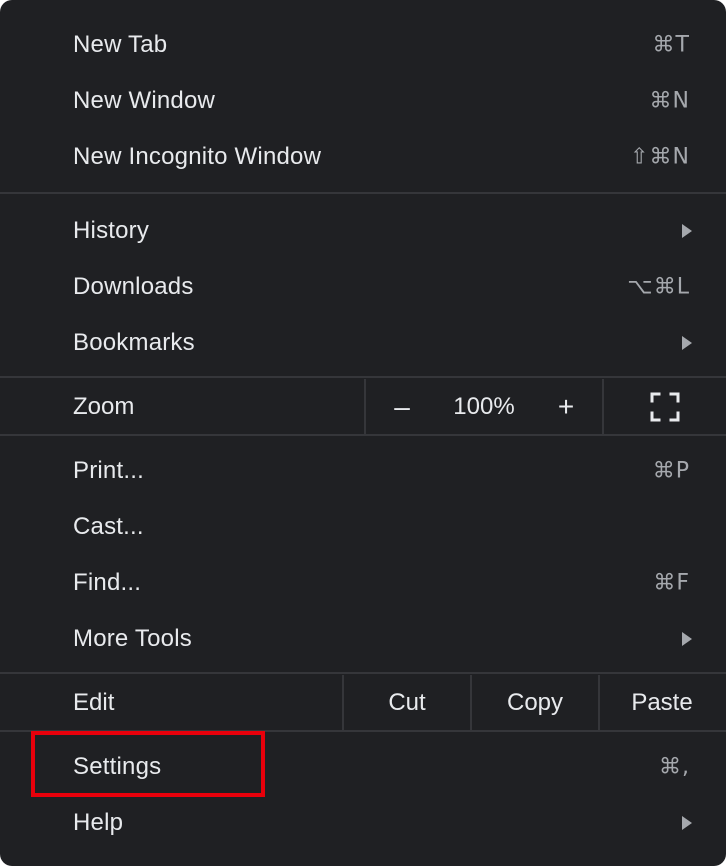 This screenshot has width=726, height=866. What do you see at coordinates (671, 45) in the screenshot?
I see `menu-item-shortcut: ⌘T` at bounding box center [671, 45].